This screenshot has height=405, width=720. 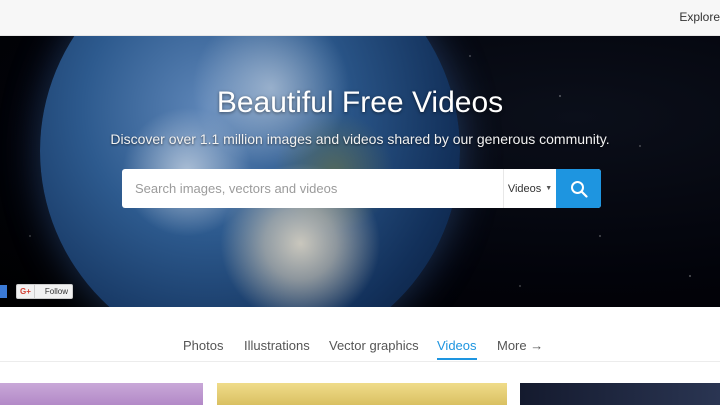 What do you see at coordinates (312, 188) in the screenshot?
I see `search-input` at bounding box center [312, 188].